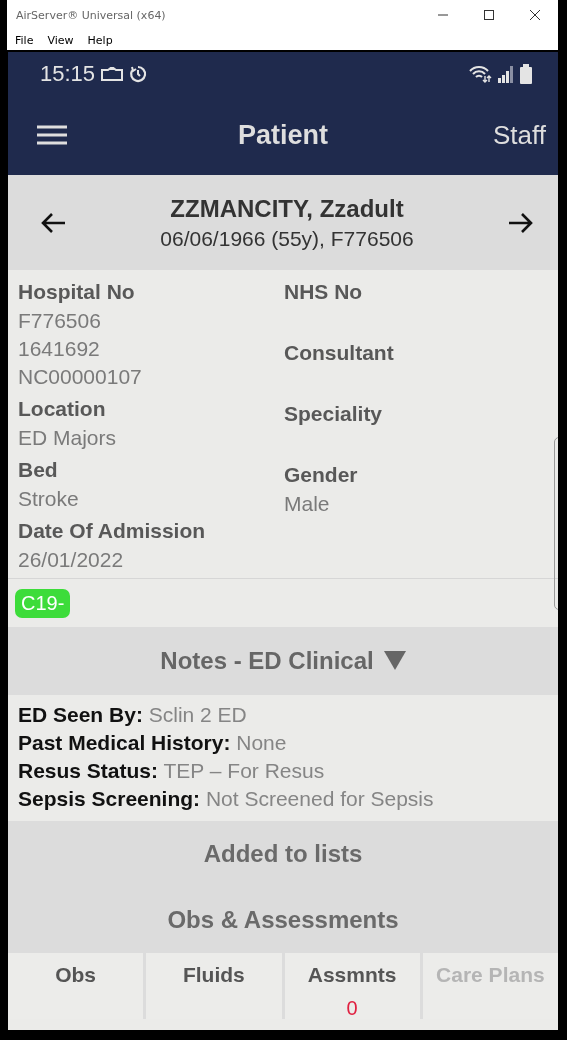 This screenshot has width=567, height=1040. Describe the element at coordinates (112, 531) in the screenshot. I see `field-label: Date Of Admission` at that location.